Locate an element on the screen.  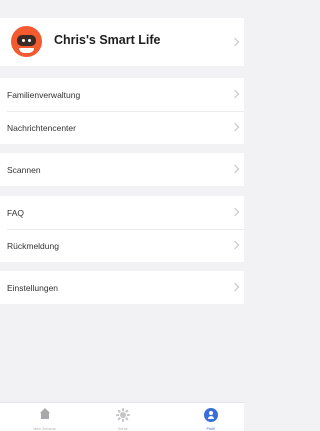
menu-group-help: FAQ Rückmeldung is located at coordinates (122, 229).